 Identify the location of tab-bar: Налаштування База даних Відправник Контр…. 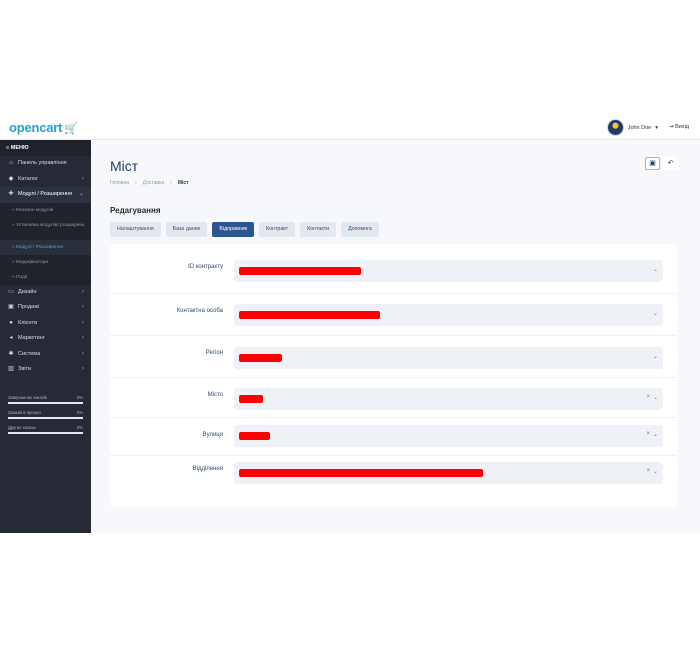
(244, 229).